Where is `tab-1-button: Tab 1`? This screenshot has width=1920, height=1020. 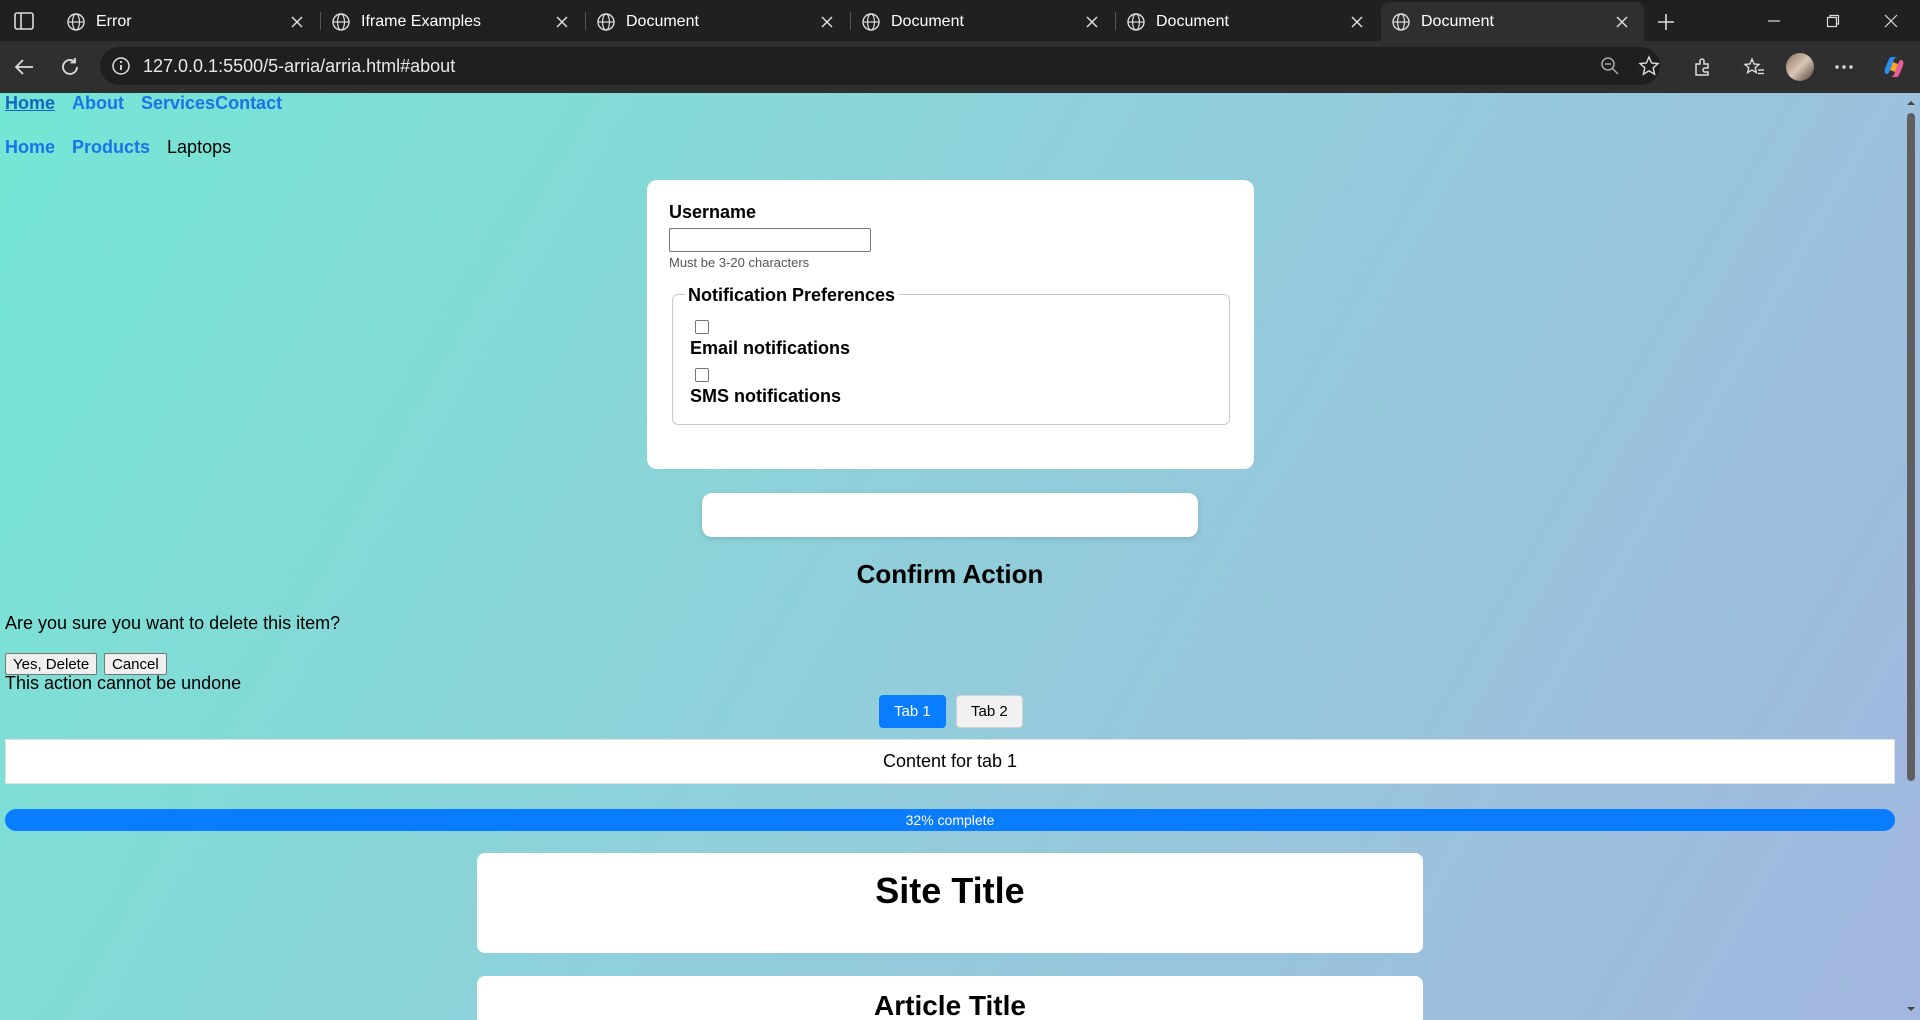
tab-1-button: Tab 1 is located at coordinates (912, 711).